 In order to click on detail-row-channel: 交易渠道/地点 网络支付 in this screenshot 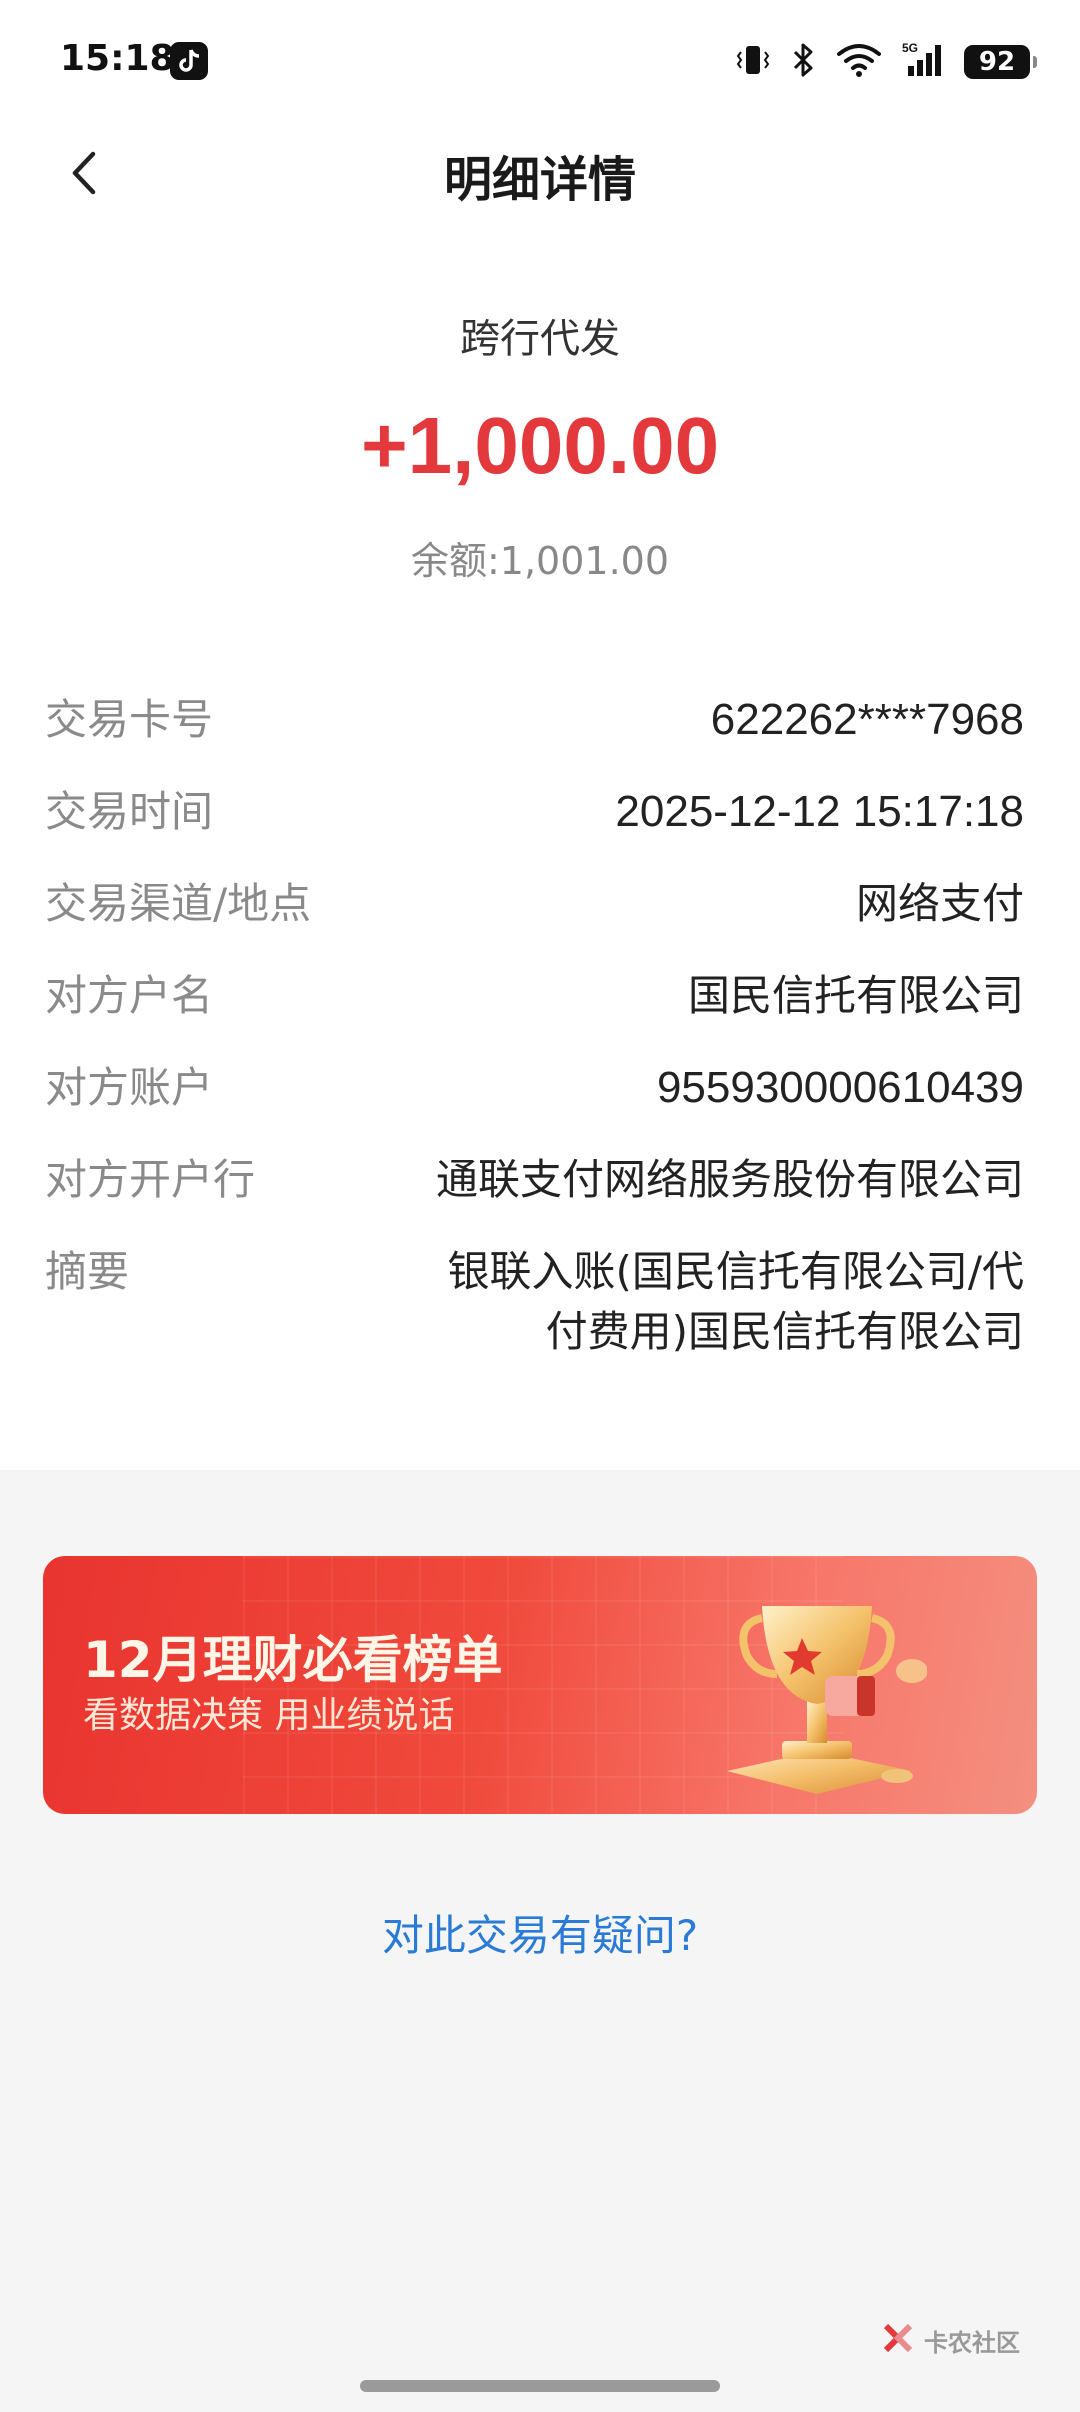, I will do `click(534, 904)`.